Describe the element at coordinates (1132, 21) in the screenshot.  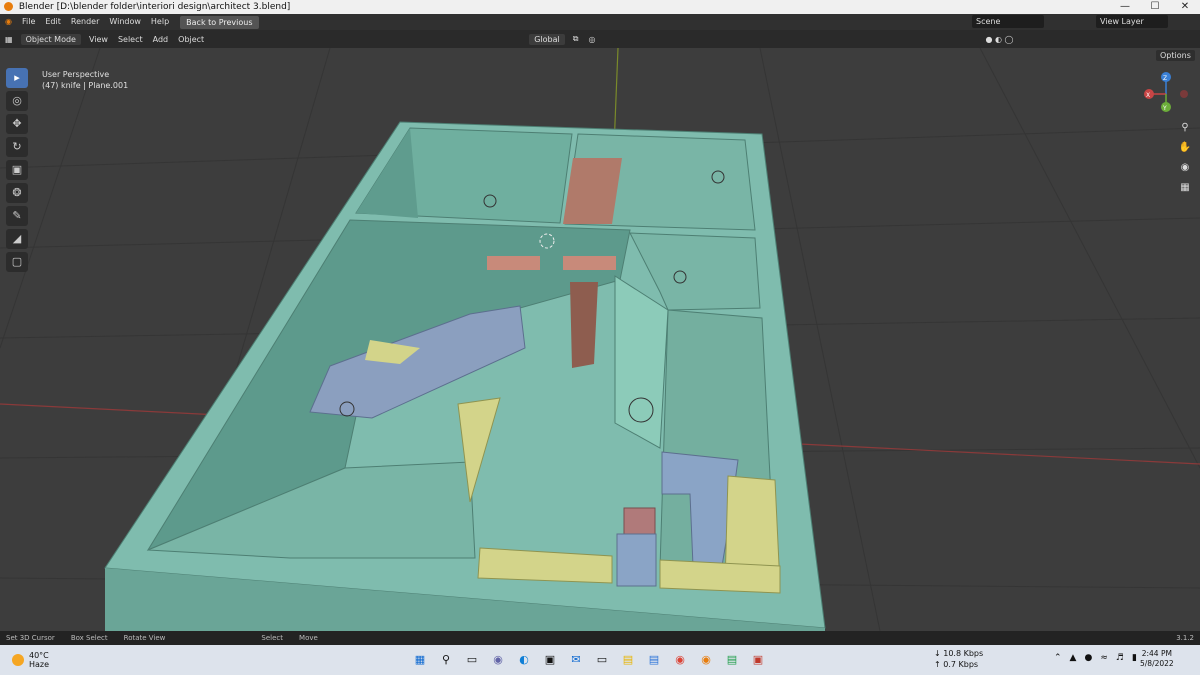
I see `view-layer-selector: View Layer` at that location.